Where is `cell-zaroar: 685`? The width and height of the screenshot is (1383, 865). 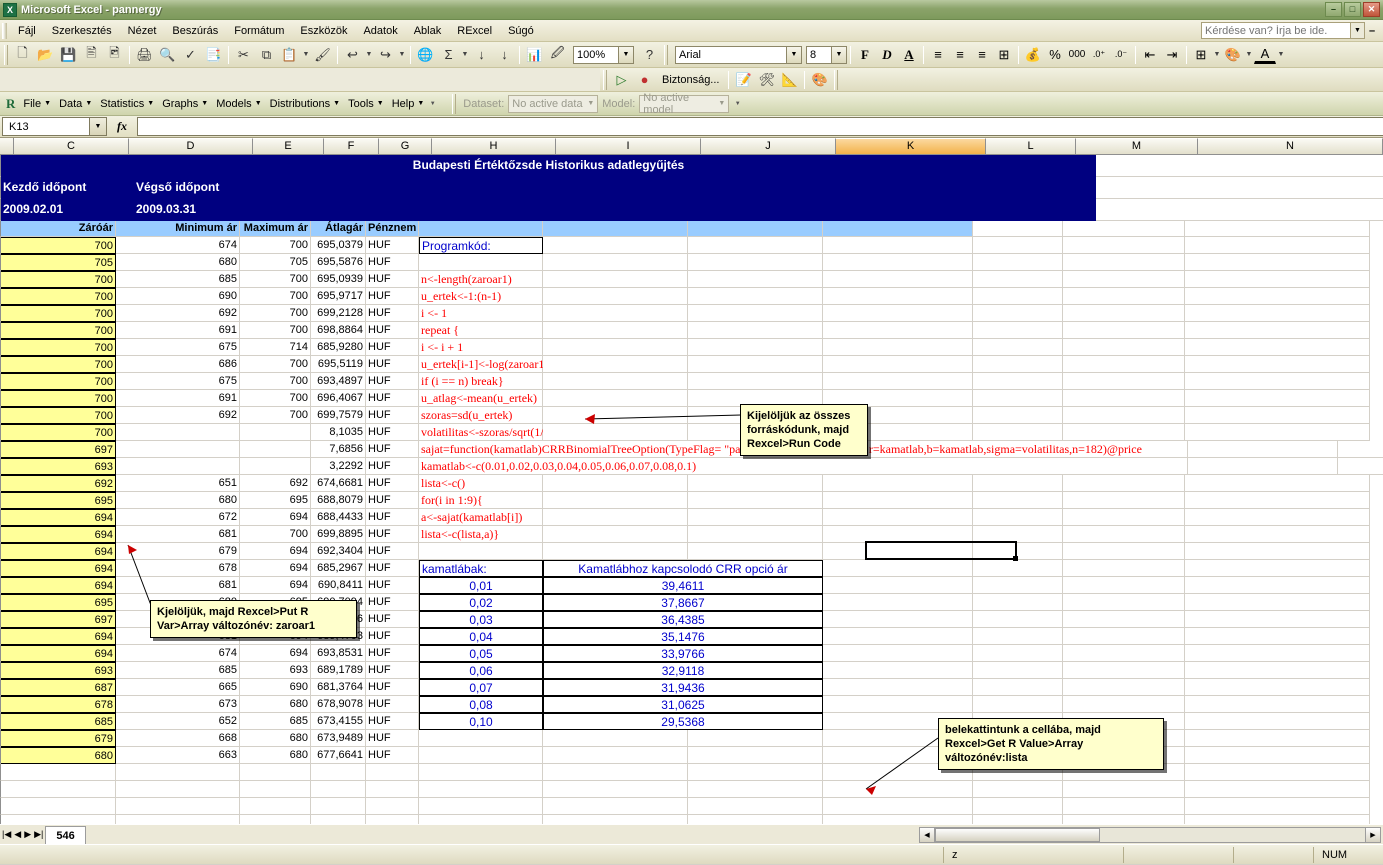 cell-zaroar: 685 is located at coordinates (58, 721).